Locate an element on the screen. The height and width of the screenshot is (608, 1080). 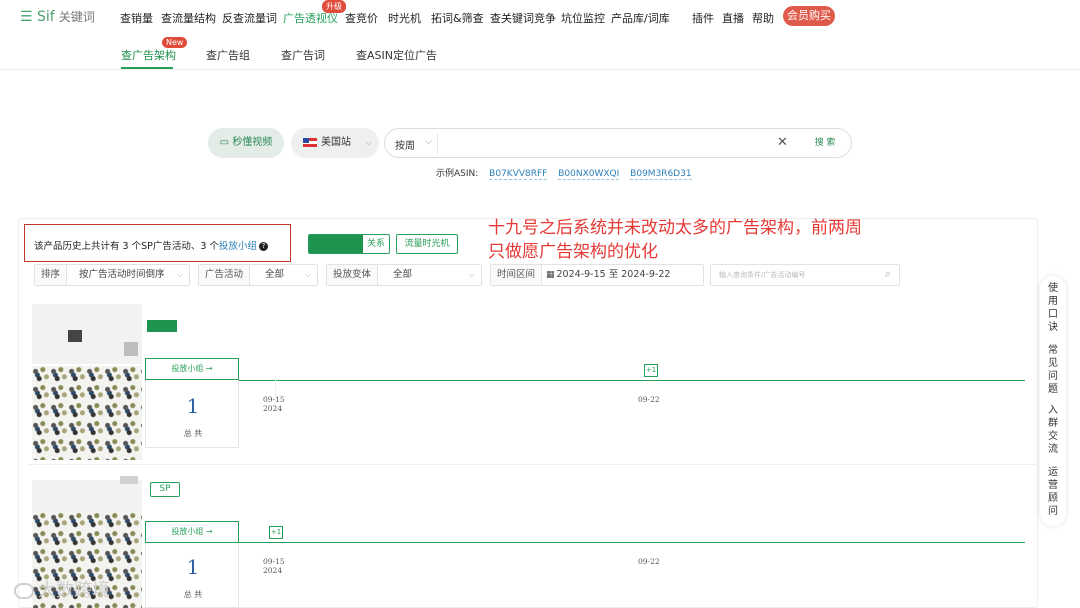
menu-icon: ☰ is located at coordinates (26, 17).